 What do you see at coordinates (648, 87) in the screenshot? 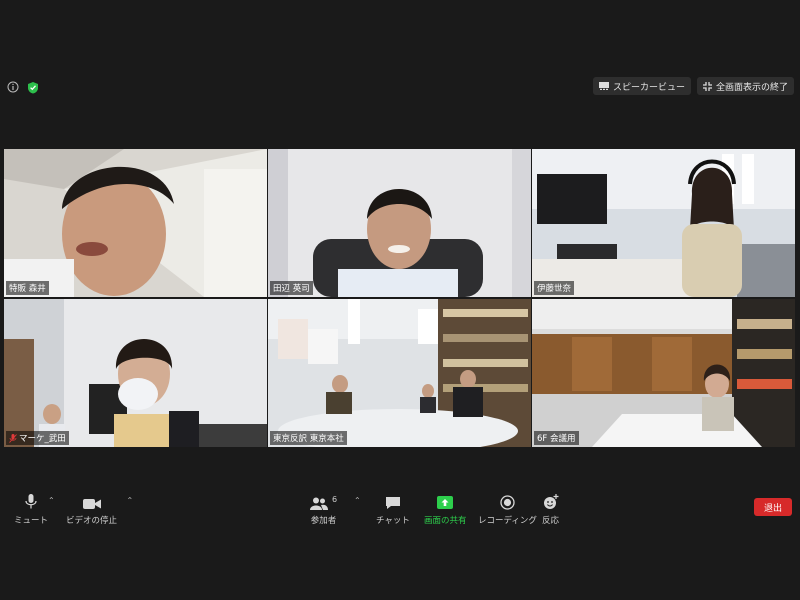
I see `speaker-view-label: スピーカービュー` at bounding box center [648, 87].